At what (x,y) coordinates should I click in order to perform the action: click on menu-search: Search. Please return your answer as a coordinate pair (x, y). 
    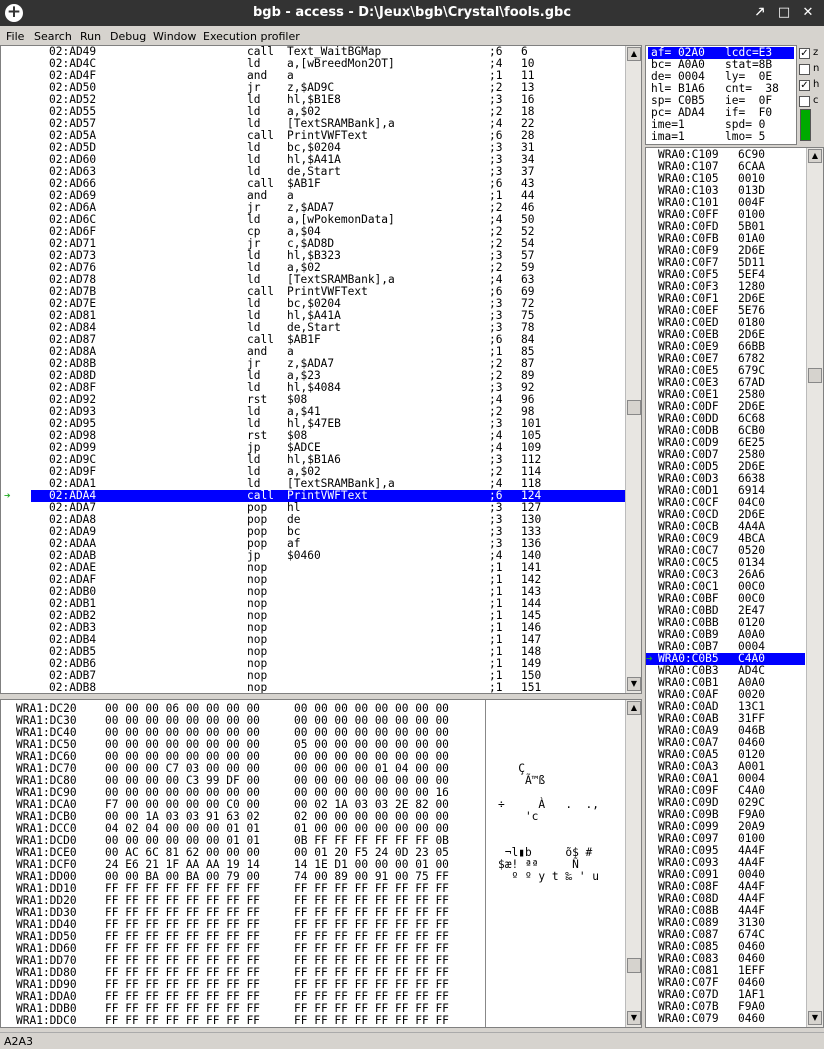
    Looking at the image, I should click on (53, 36).